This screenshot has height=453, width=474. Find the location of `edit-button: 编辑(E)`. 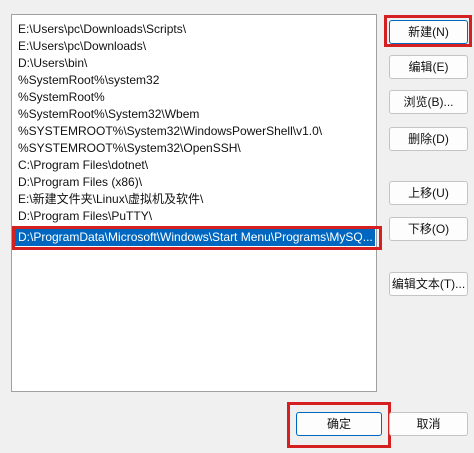

edit-button: 编辑(E) is located at coordinates (428, 67).